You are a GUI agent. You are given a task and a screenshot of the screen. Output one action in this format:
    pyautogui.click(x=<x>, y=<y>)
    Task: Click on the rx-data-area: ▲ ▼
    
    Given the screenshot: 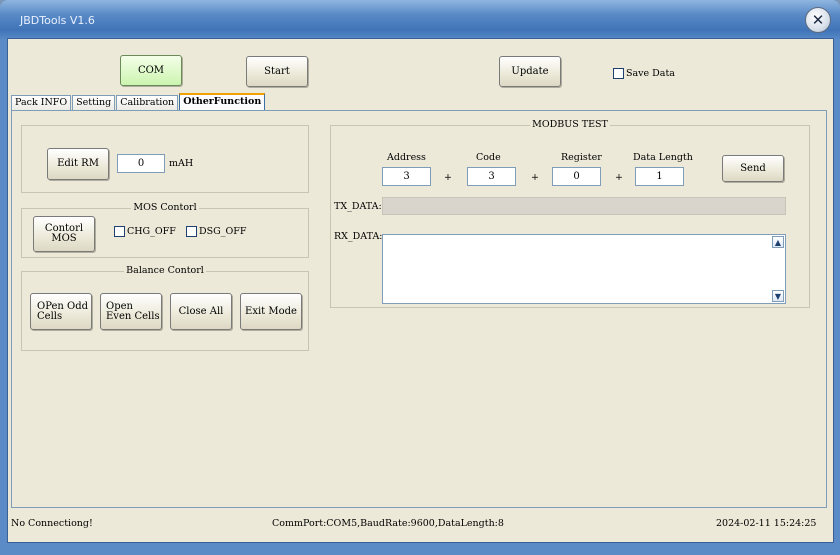 What is the action you would take?
    pyautogui.click(x=584, y=269)
    